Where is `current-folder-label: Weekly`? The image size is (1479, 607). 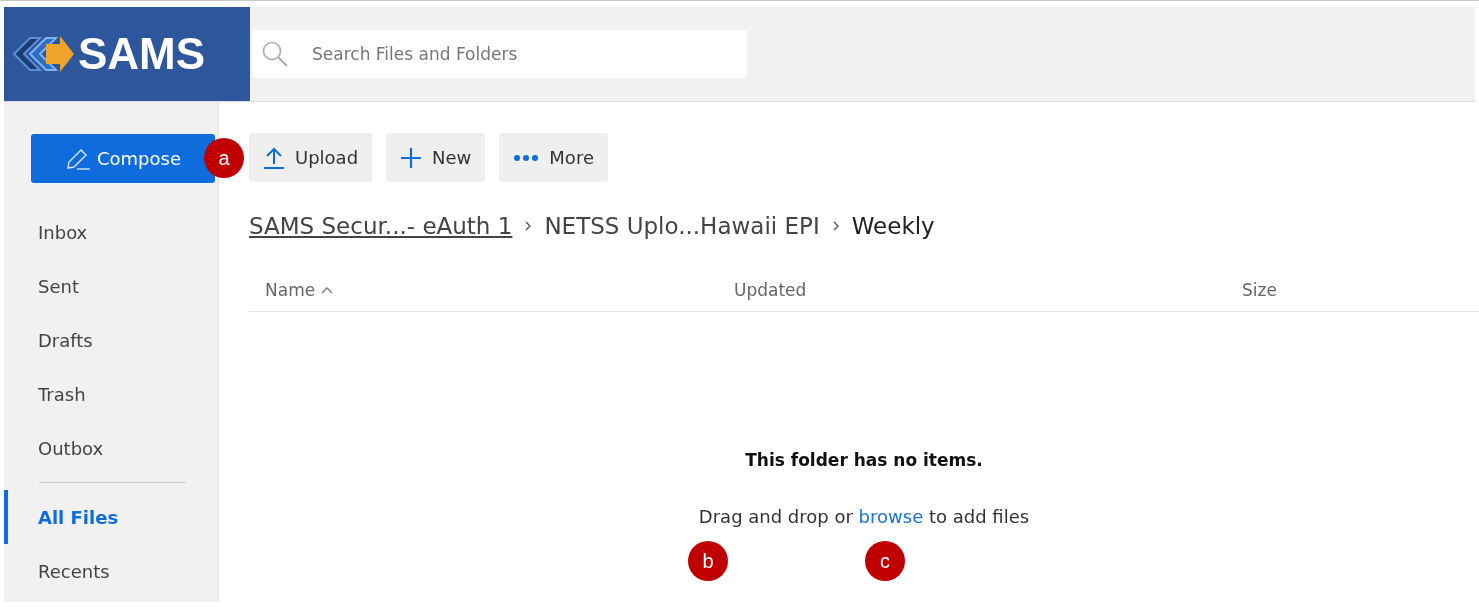 current-folder-label: Weekly is located at coordinates (893, 226).